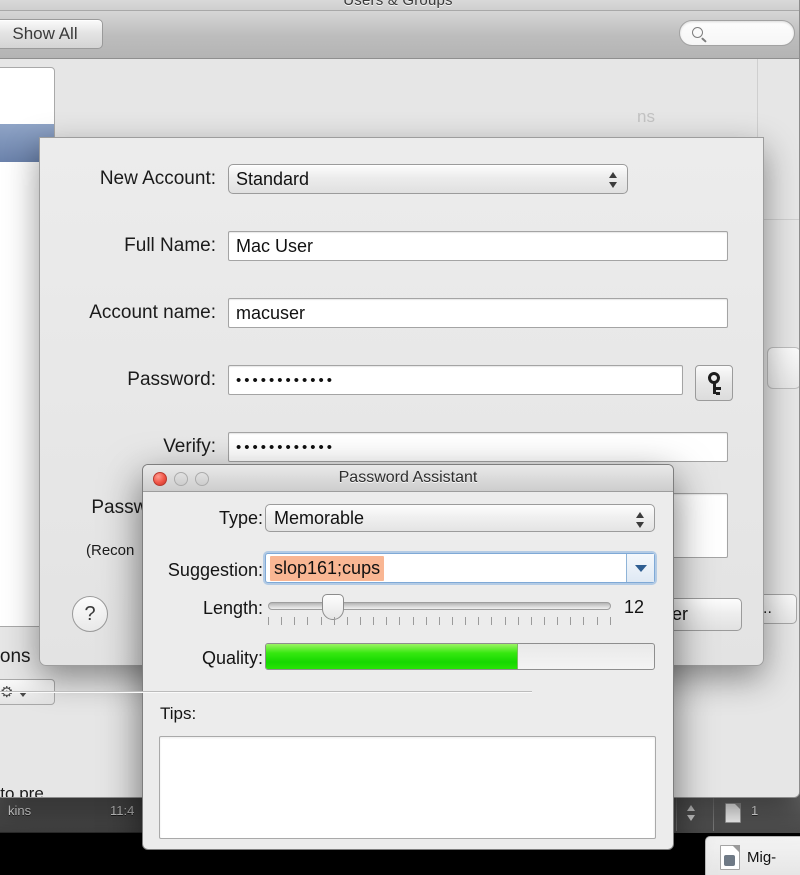  Describe the element at coordinates (428, 179) in the screenshot. I see `new-account-type-select: Standard` at that location.